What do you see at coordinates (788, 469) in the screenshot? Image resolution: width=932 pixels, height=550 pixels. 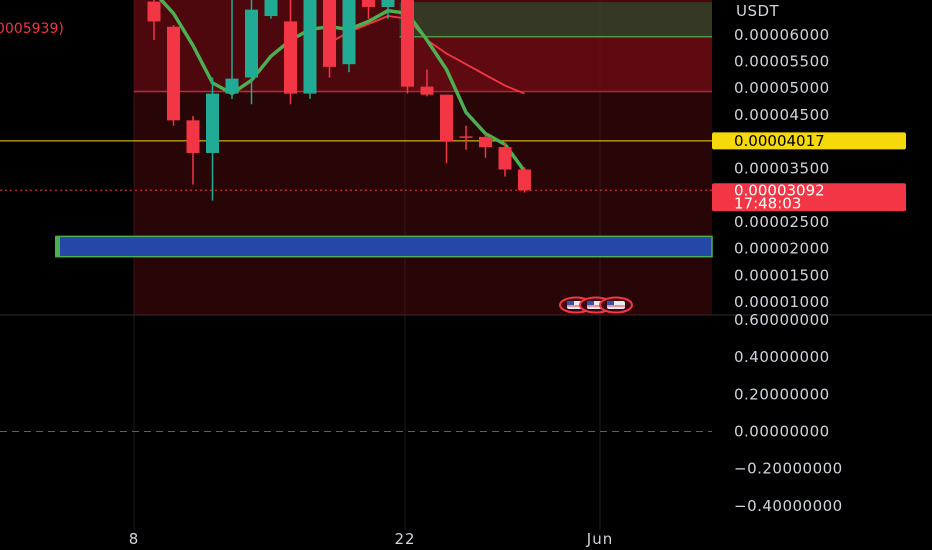 I see `oscillator-tick-label: −0.20000000` at bounding box center [788, 469].